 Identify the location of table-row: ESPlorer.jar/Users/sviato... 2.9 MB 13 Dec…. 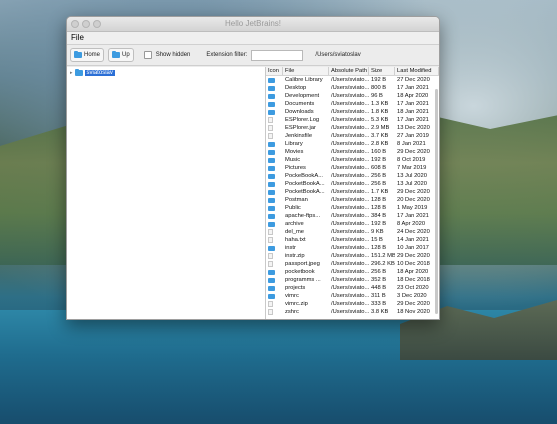
(352, 128).